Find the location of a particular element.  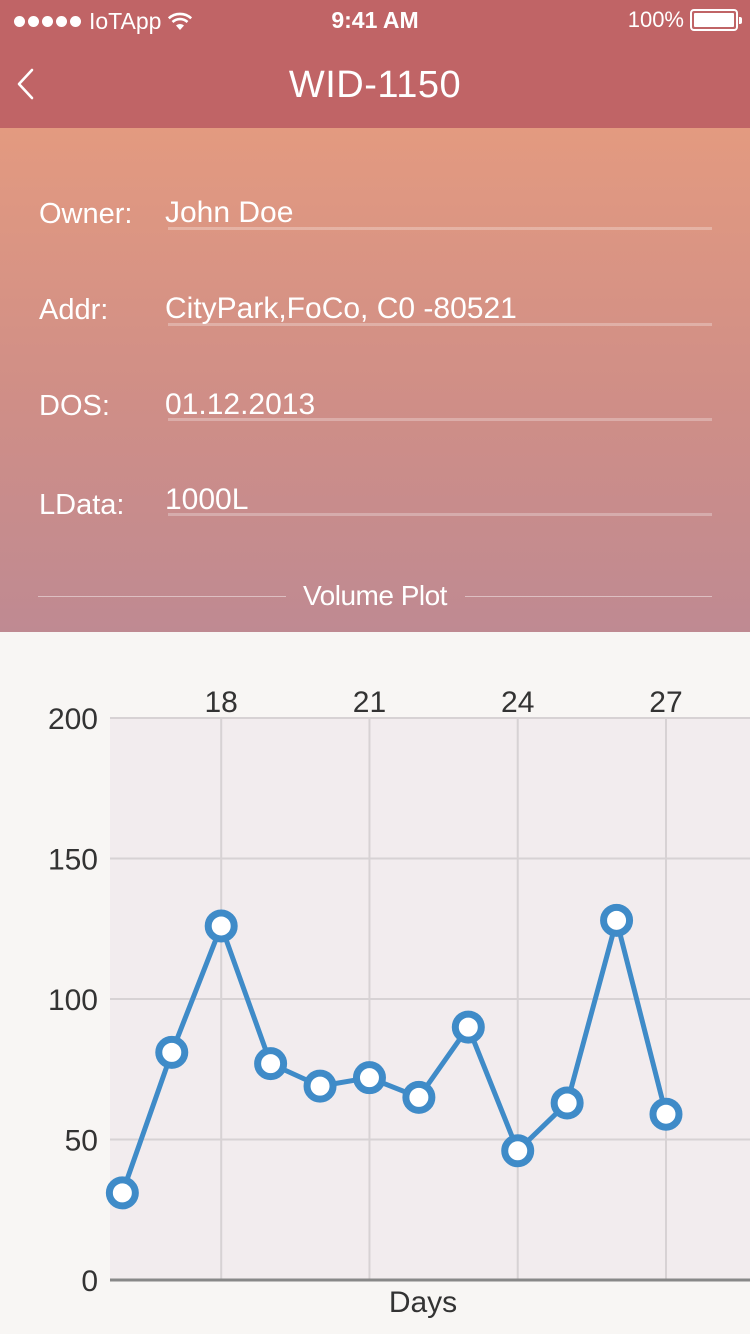

battery-percent: 100% is located at coordinates (655, 19).